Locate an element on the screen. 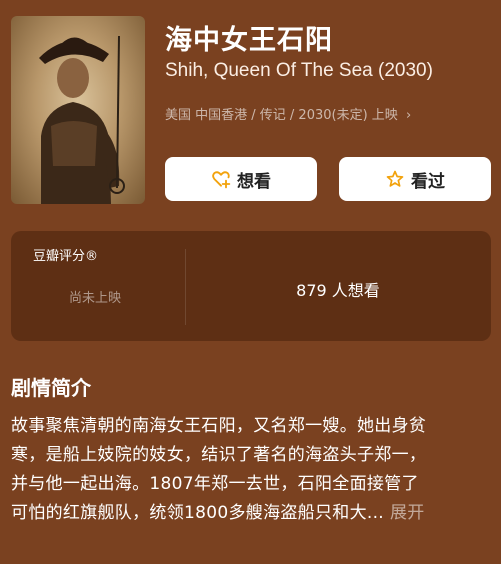 The image size is (501, 564). synopsis-line: 故事聚焦清朝的南海女王石阳，又名郑一嫂。她出身贫 is located at coordinates (219, 426).